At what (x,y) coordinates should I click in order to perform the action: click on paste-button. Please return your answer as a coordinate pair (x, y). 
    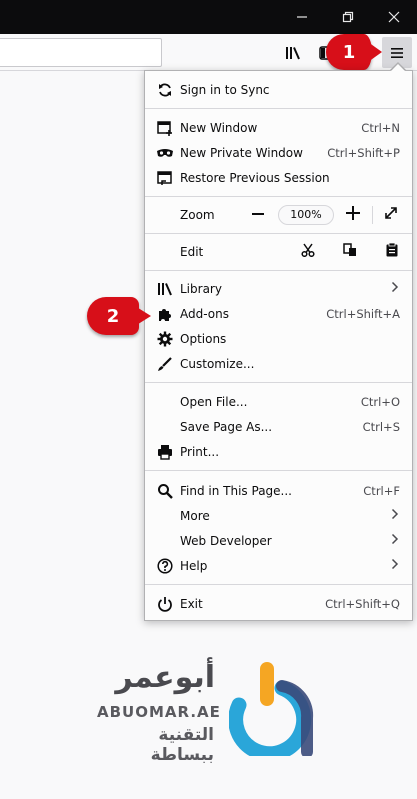
    Looking at the image, I should click on (392, 252).